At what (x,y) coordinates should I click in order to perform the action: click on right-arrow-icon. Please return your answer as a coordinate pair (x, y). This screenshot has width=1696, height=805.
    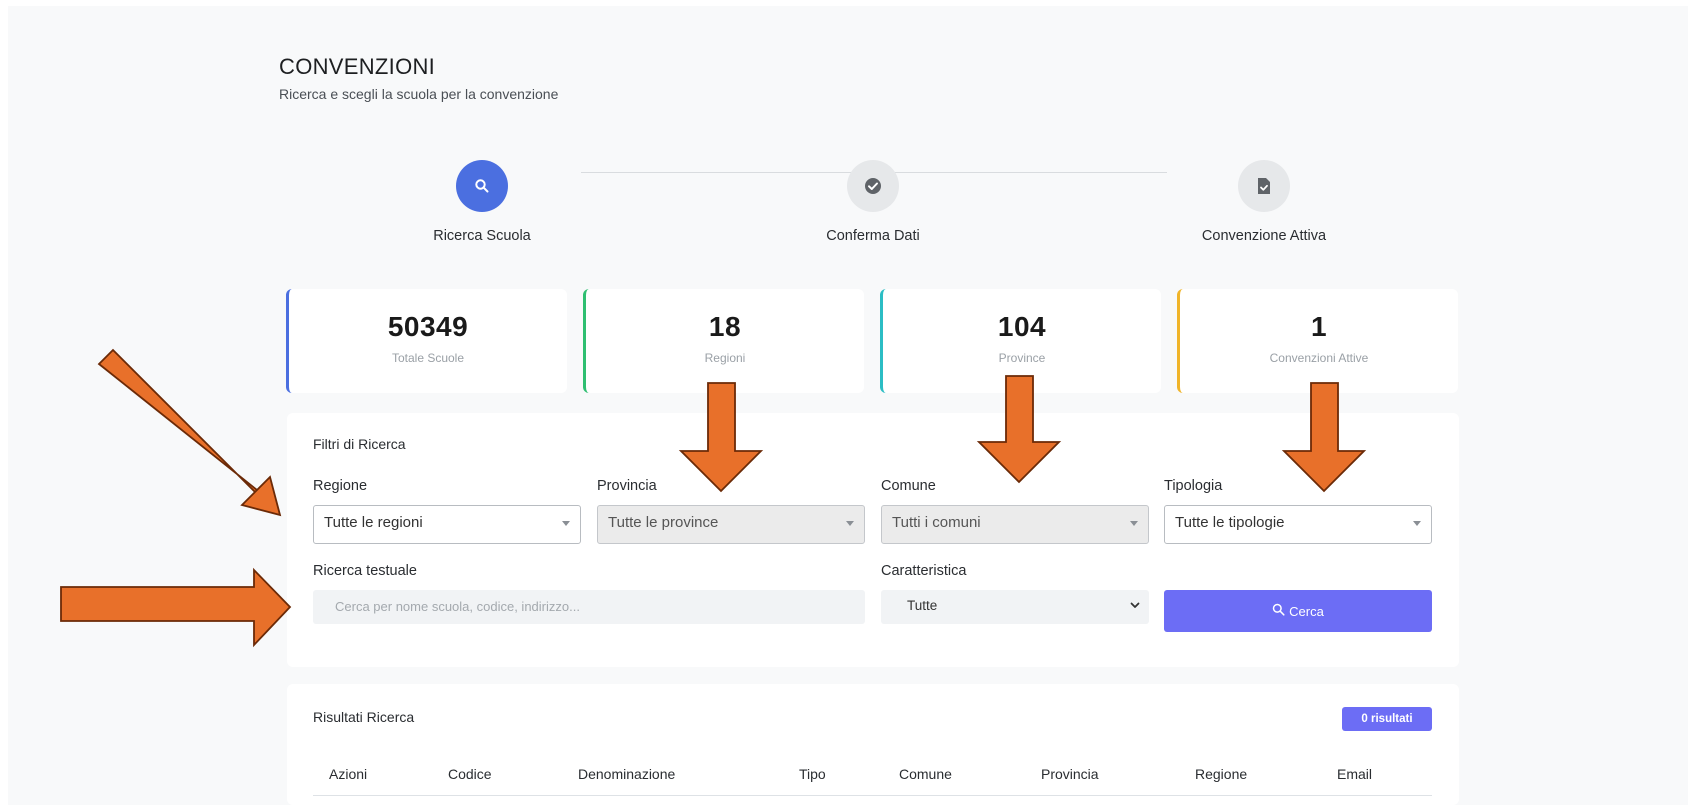
    Looking at the image, I should click on (176, 607).